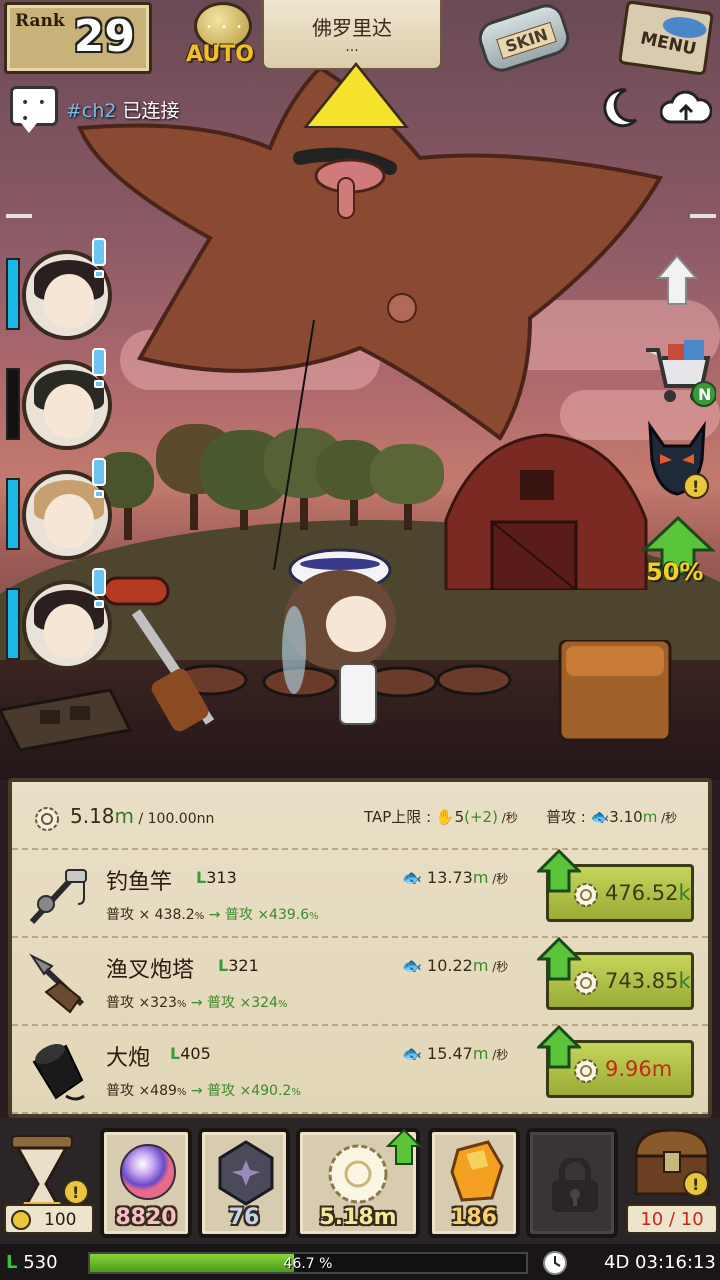  I want to click on demon-mask-button: !, so click(677, 461).